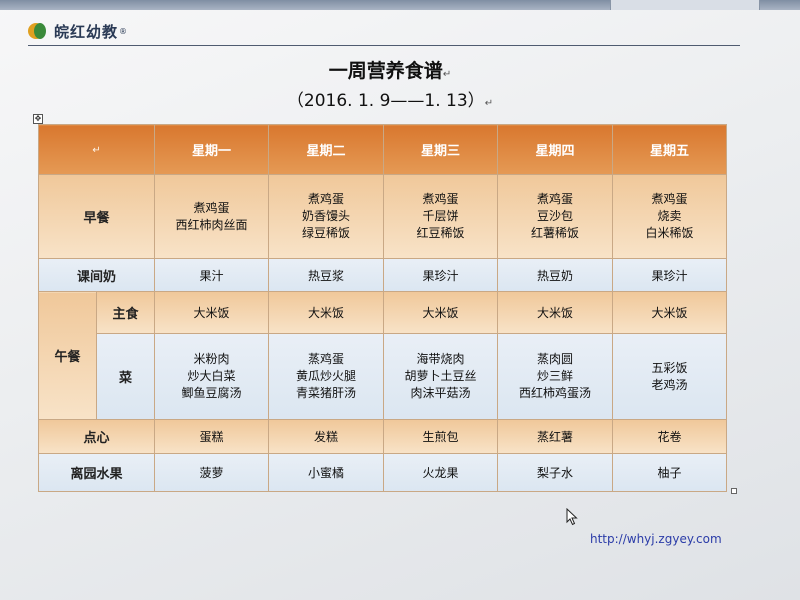 The height and width of the screenshot is (600, 800). What do you see at coordinates (441, 216) in the screenshot?
I see `breakfast-cell: 煮鸡蛋 千层饼 红豆稀饭` at bounding box center [441, 216].